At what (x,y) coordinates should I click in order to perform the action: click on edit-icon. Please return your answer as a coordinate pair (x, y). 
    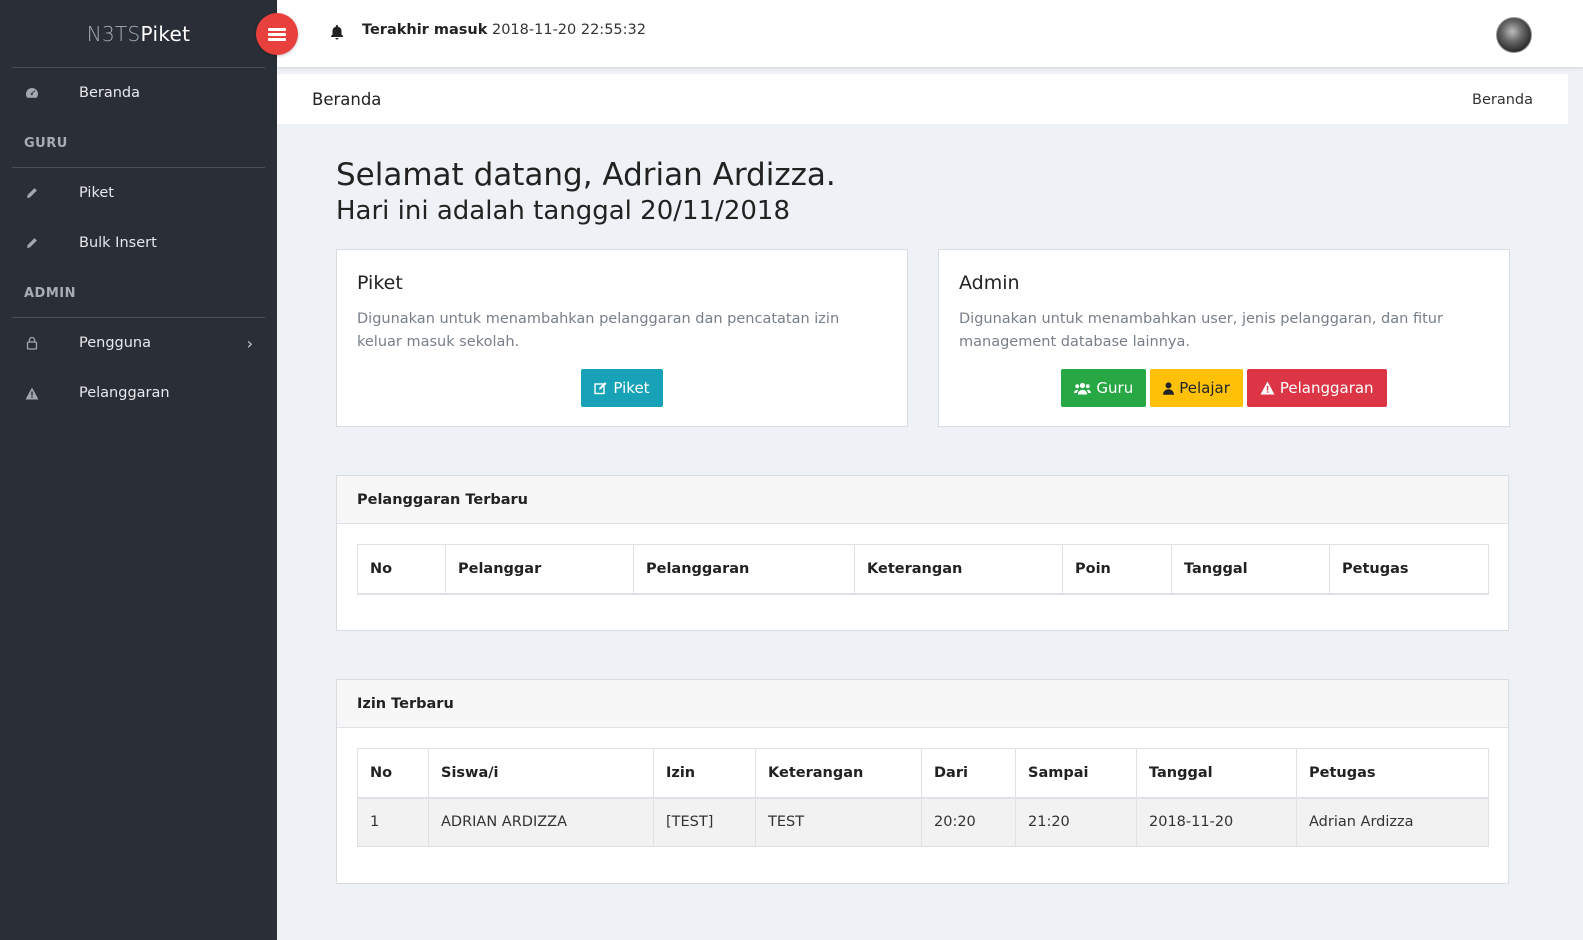
    Looking at the image, I should click on (600, 388).